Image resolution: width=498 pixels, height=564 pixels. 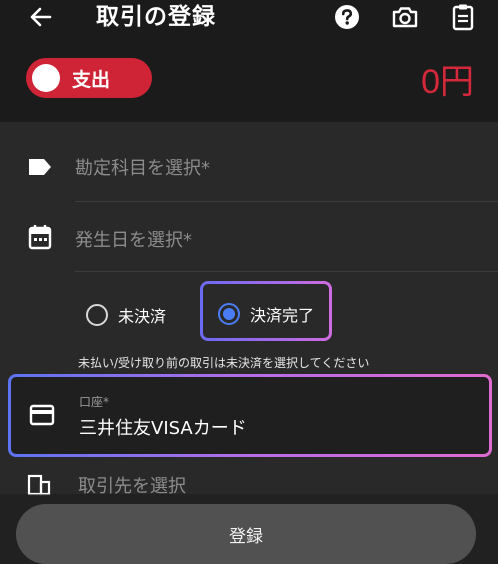 What do you see at coordinates (447, 78) in the screenshot?
I see `amount-display: 0円` at bounding box center [447, 78].